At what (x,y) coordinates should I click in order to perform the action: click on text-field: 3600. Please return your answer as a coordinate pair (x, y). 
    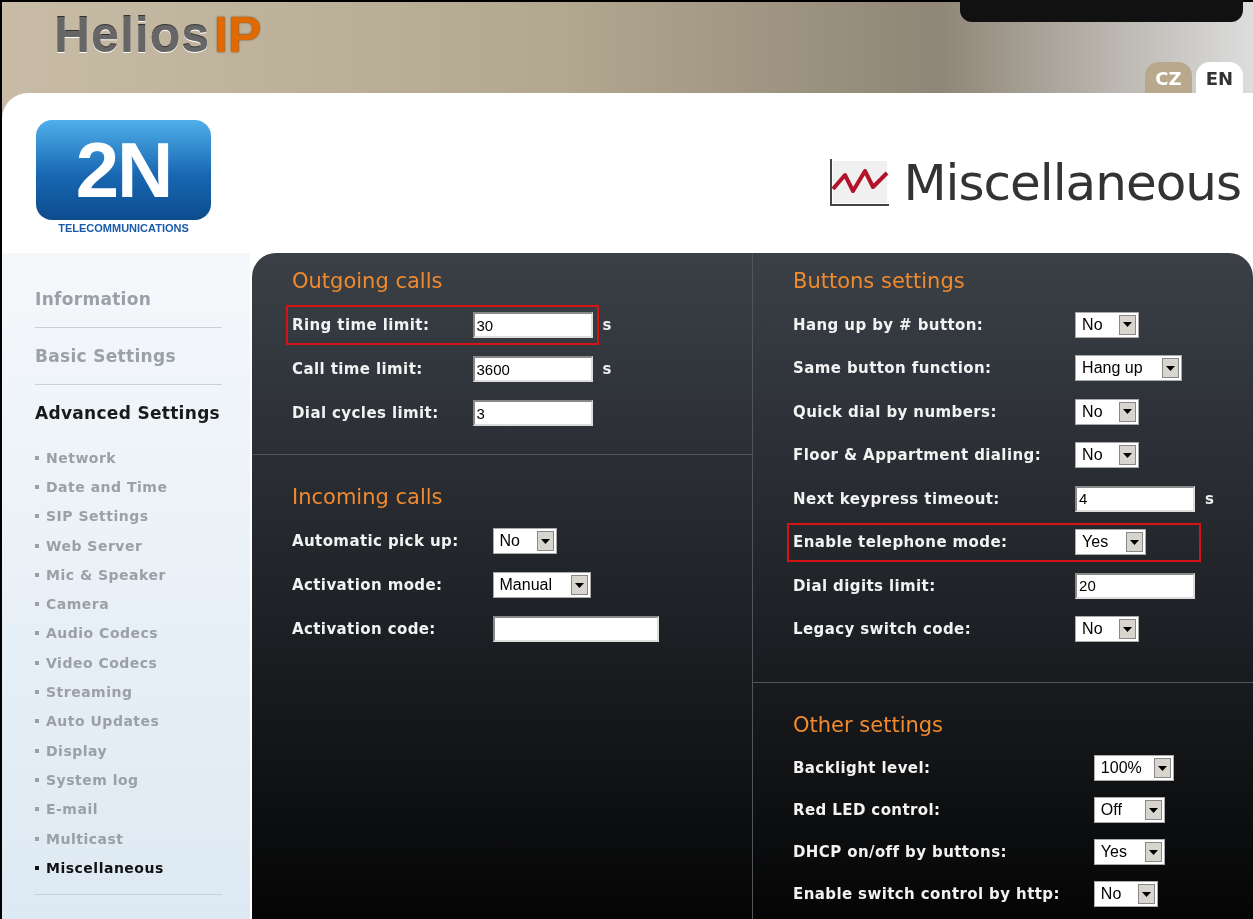
    Looking at the image, I should click on (532, 369).